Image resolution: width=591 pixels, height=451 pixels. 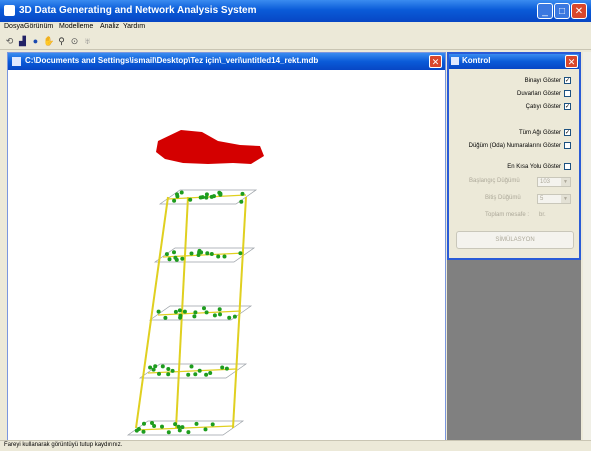 What do you see at coordinates (35, 41) in the screenshot?
I see `globe-icon: ●` at bounding box center [35, 41].